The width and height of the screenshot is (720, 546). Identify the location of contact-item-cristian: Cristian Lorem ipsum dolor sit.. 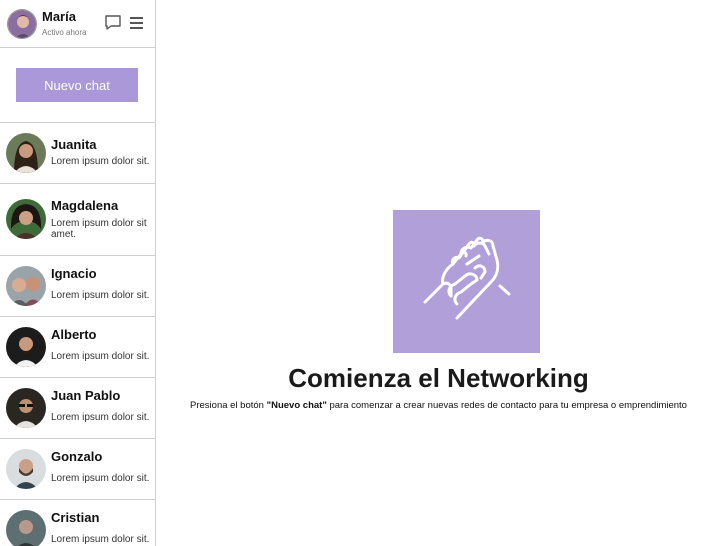
(77, 523).